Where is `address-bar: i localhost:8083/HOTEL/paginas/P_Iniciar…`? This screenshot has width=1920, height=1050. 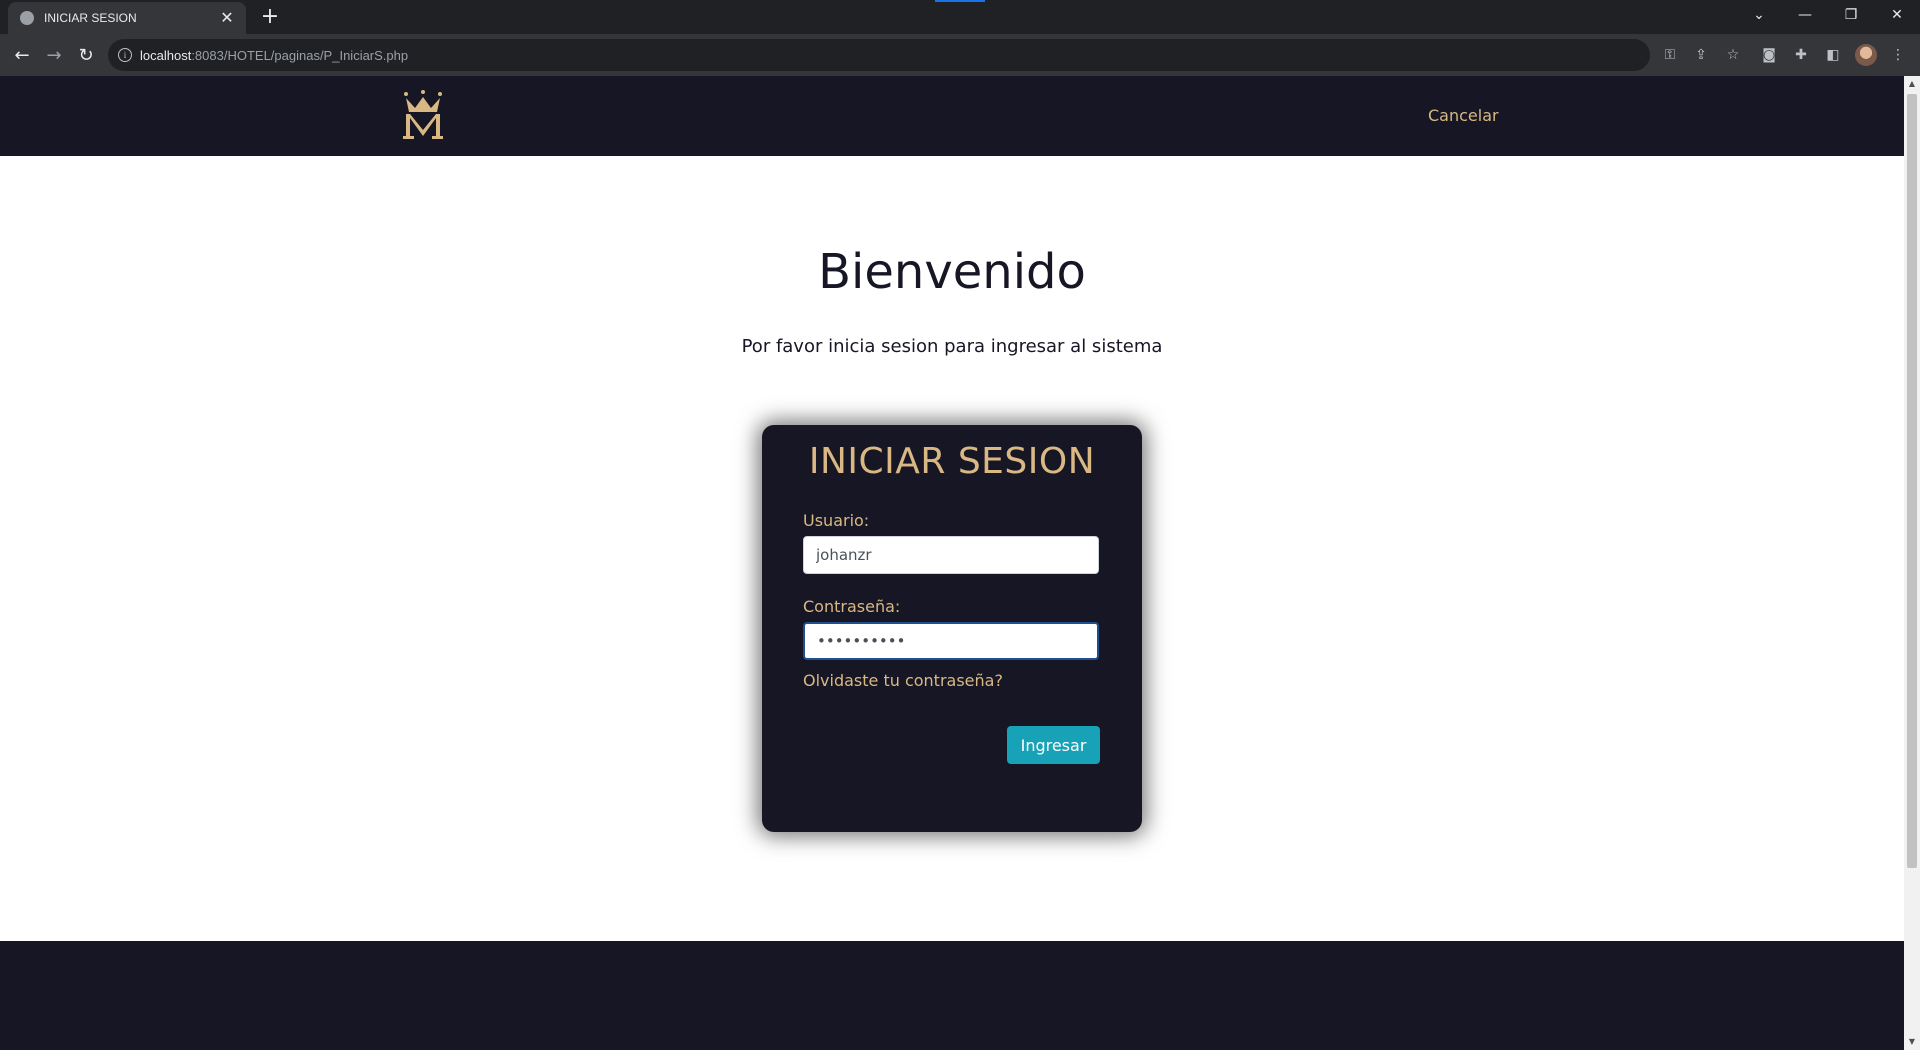 address-bar: i localhost:8083/HOTEL/paginas/P_Iniciar… is located at coordinates (923, 55).